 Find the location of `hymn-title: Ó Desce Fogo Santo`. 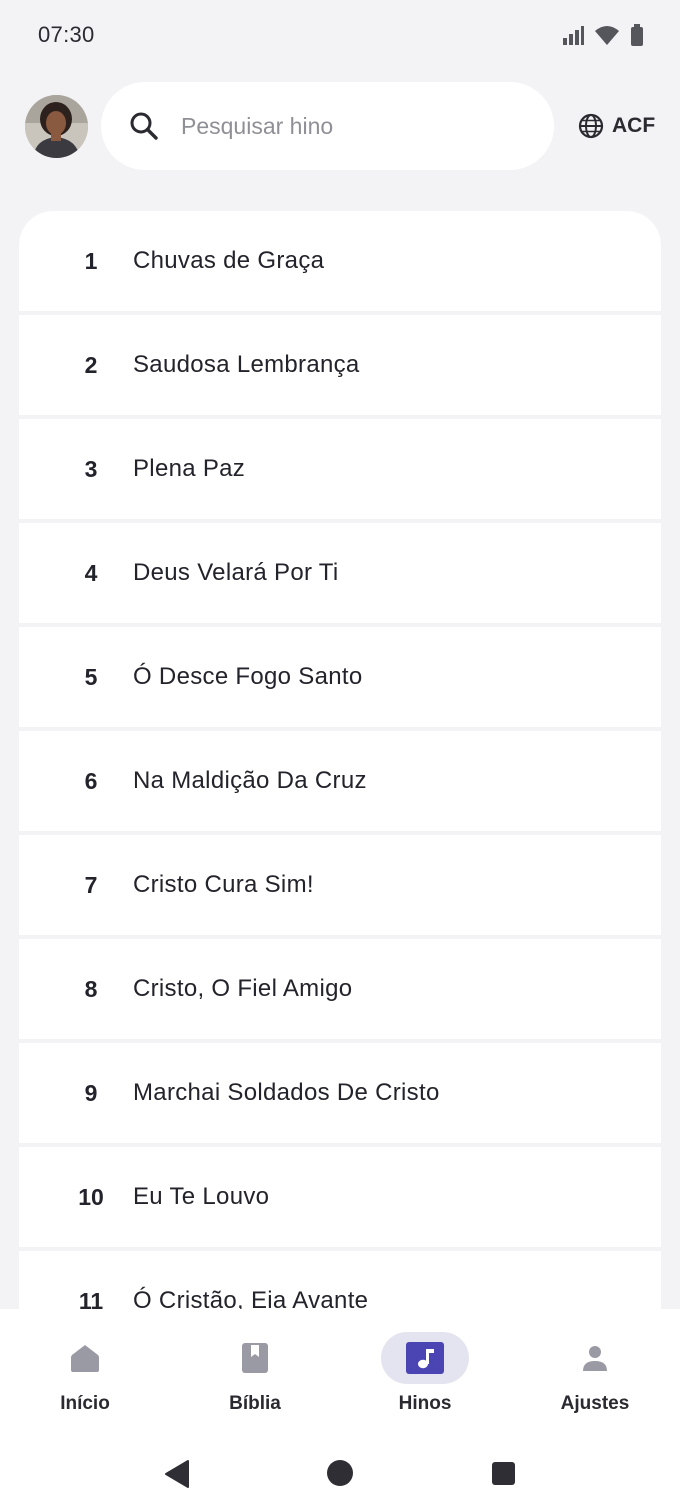

hymn-title: Ó Desce Fogo Santo is located at coordinates (248, 676).